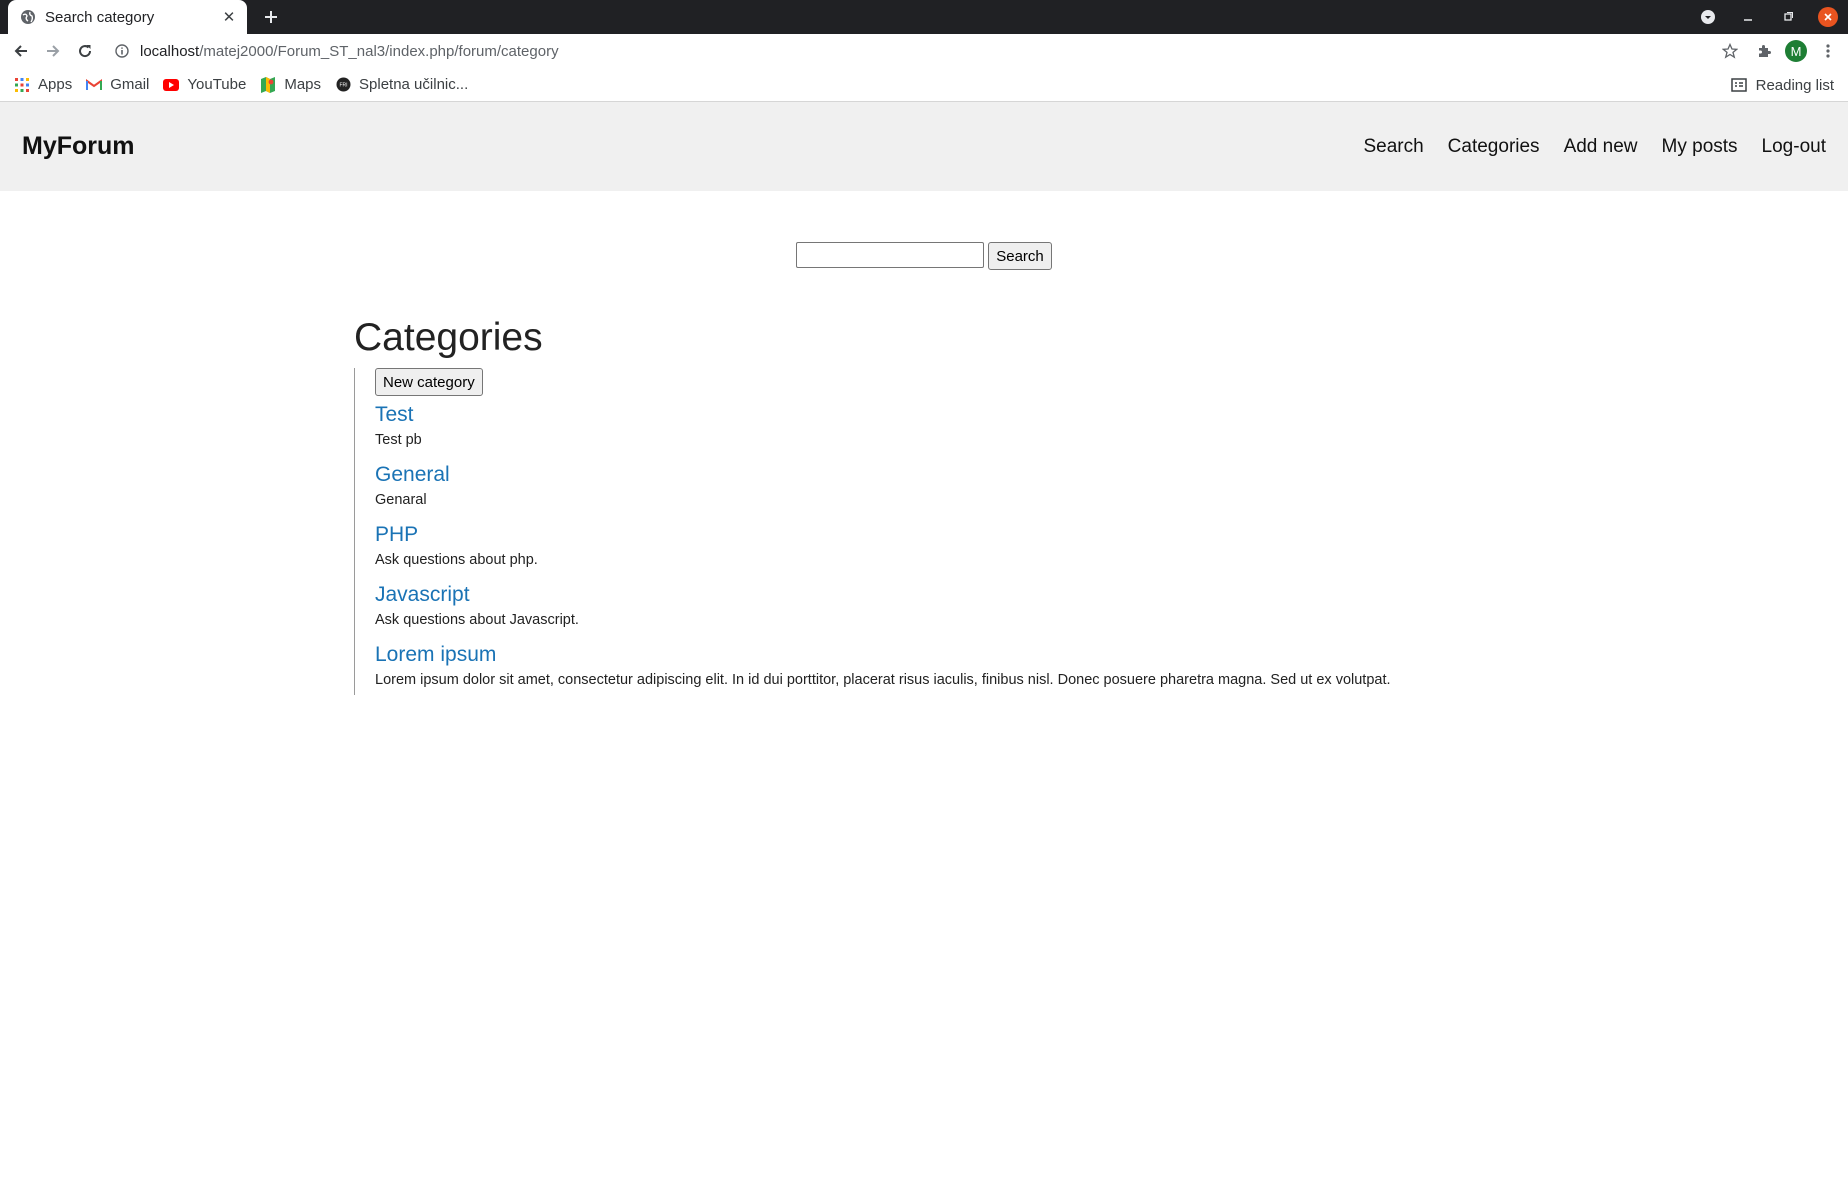  What do you see at coordinates (1020, 256) in the screenshot?
I see `search-button: Search` at bounding box center [1020, 256].